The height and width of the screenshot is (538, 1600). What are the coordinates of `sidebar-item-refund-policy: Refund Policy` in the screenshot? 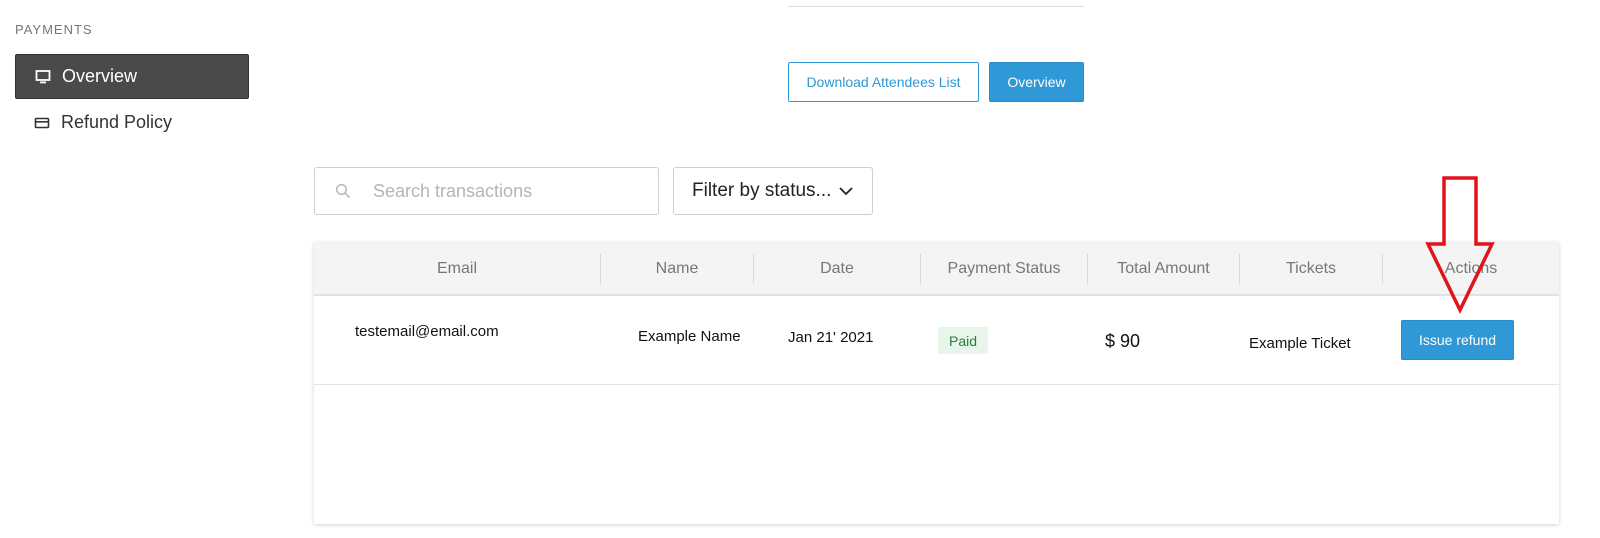 It's located at (132, 122).